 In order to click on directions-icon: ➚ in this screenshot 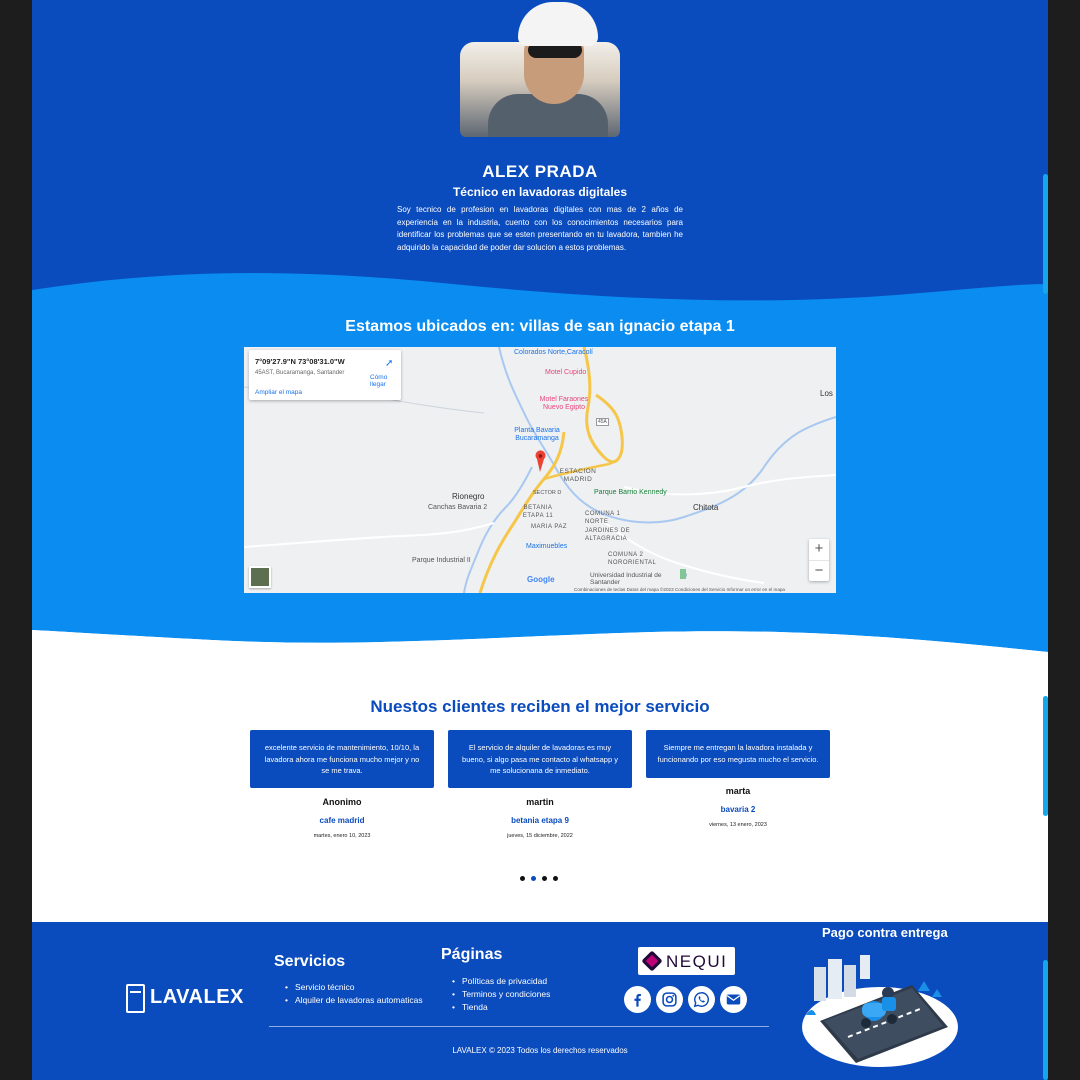, I will do `click(390, 364)`.